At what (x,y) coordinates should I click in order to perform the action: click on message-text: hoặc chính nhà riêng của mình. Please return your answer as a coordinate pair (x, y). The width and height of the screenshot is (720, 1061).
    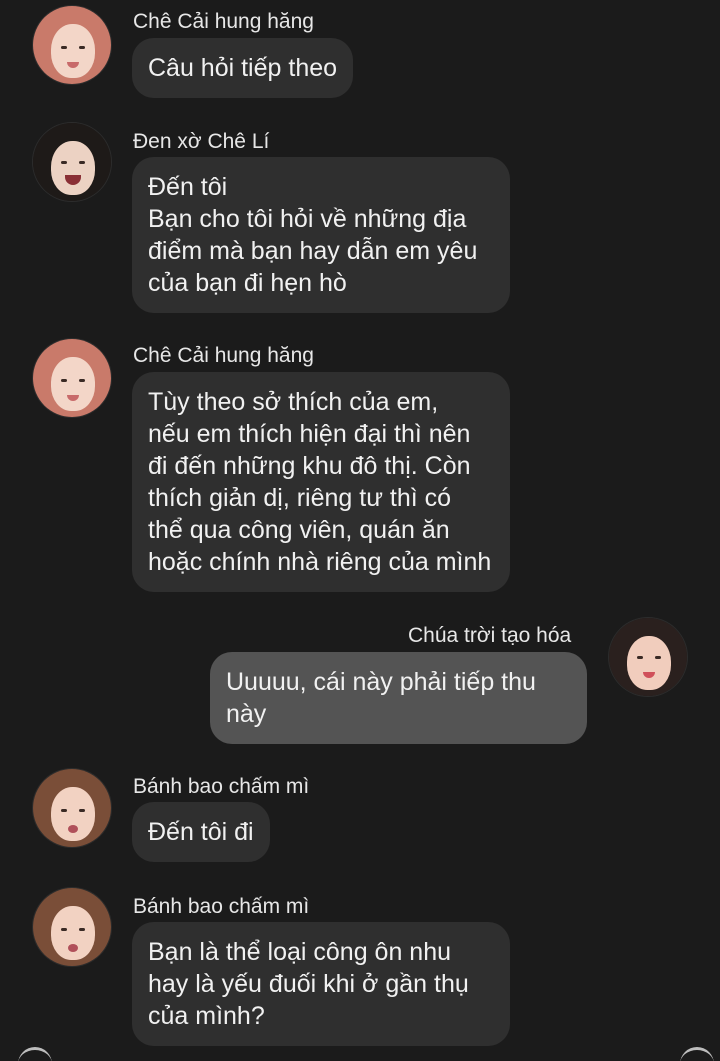
    Looking at the image, I should click on (320, 562).